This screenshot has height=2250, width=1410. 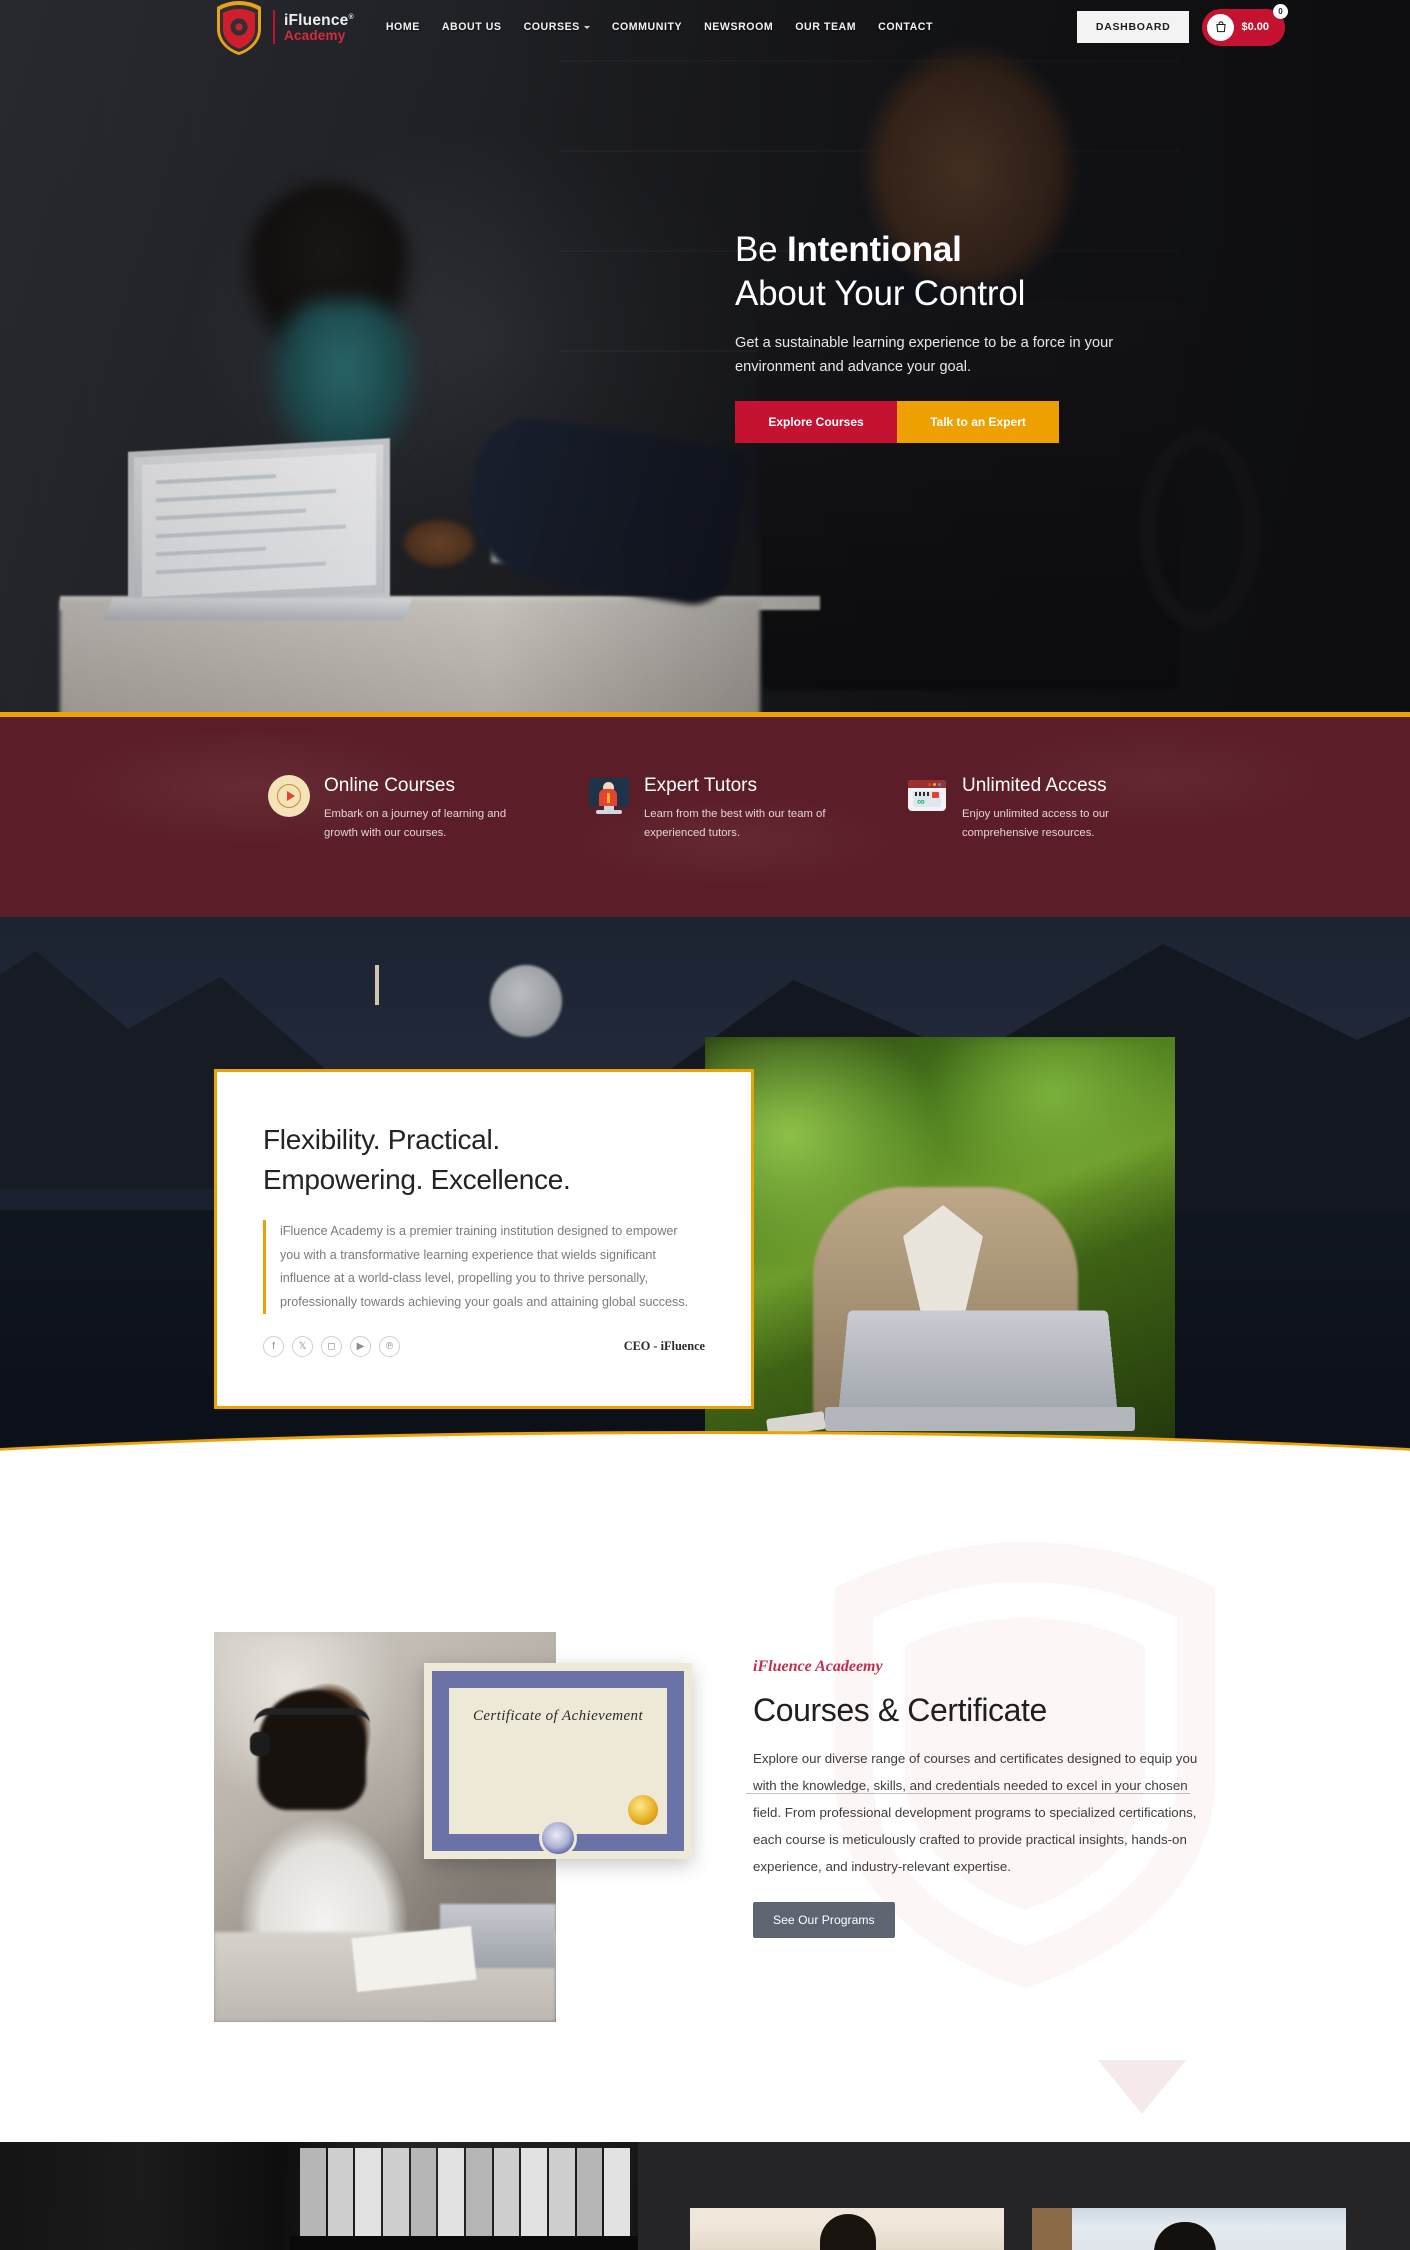 What do you see at coordinates (978, 422) in the screenshot?
I see `talk-to-expert-button: Talk to an Expert` at bounding box center [978, 422].